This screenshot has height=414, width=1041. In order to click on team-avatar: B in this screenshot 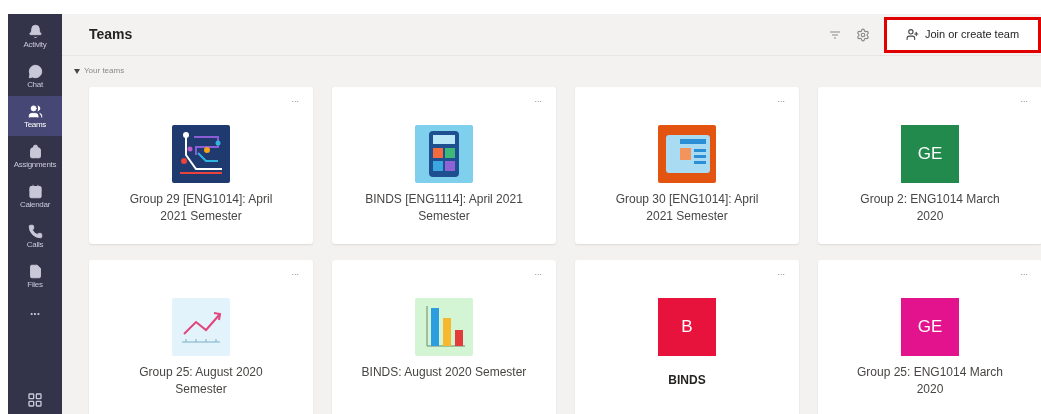, I will do `click(687, 327)`.